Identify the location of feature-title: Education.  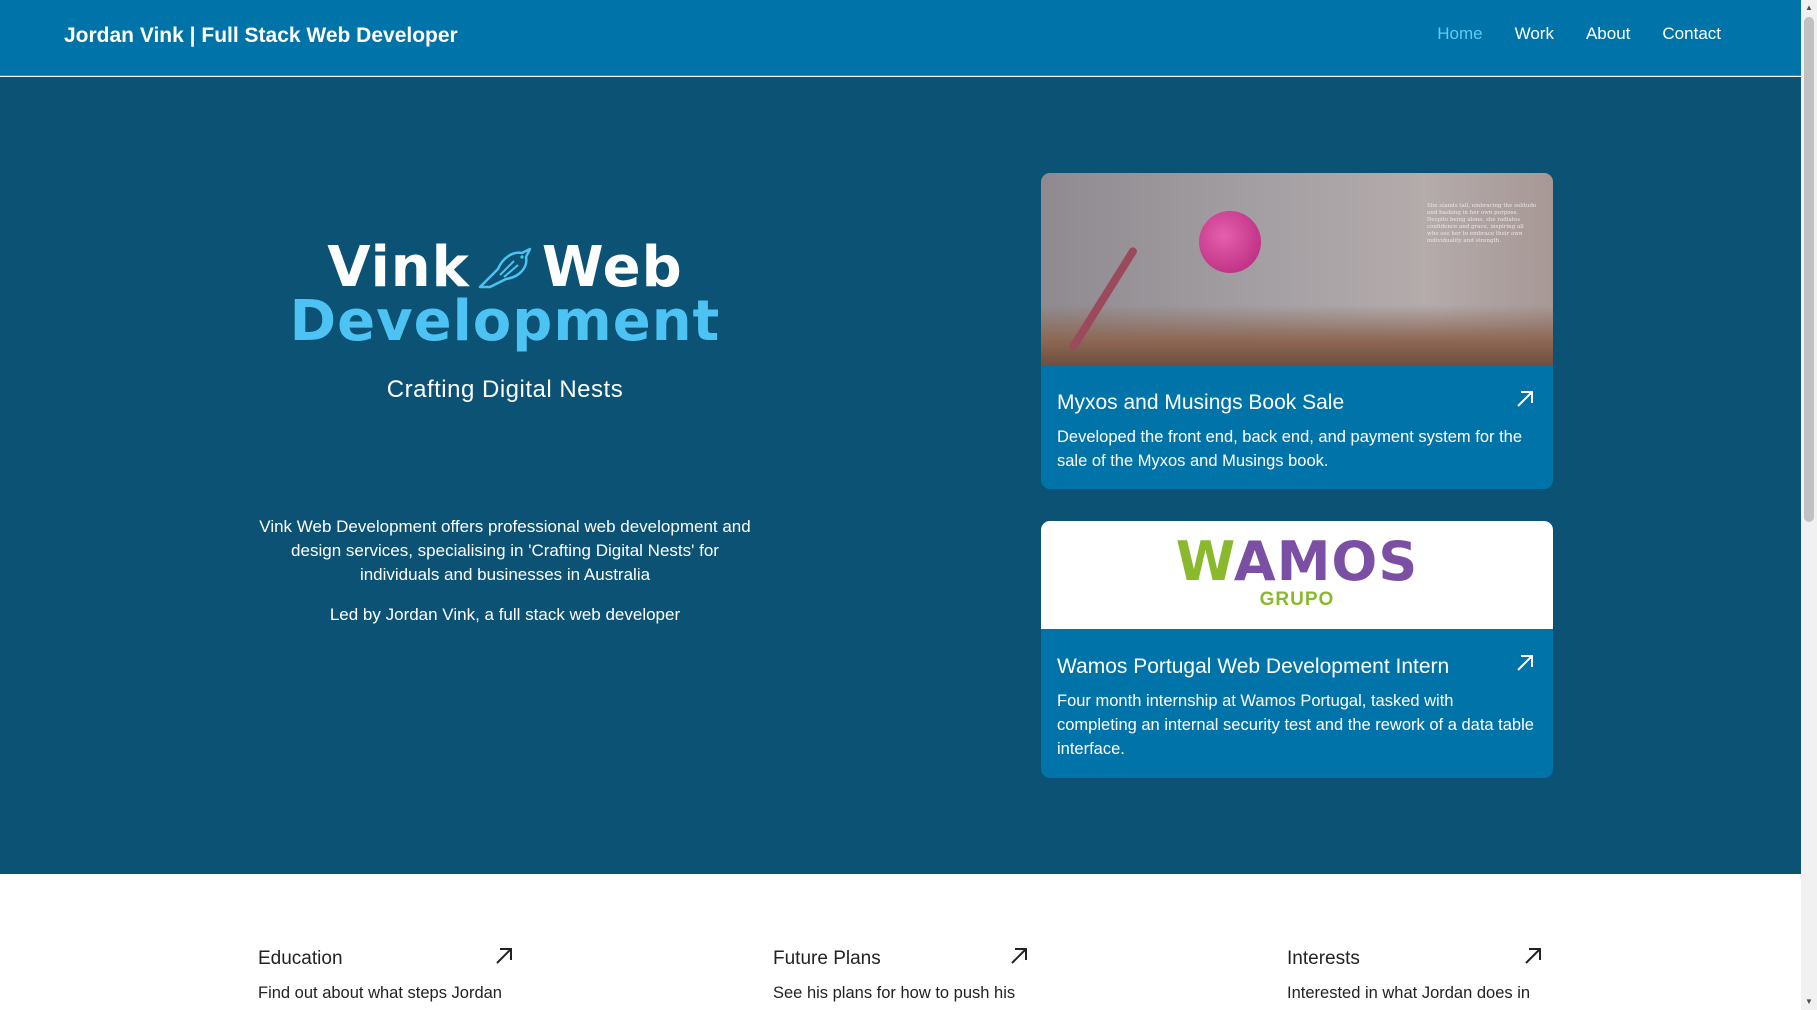
(300, 958).